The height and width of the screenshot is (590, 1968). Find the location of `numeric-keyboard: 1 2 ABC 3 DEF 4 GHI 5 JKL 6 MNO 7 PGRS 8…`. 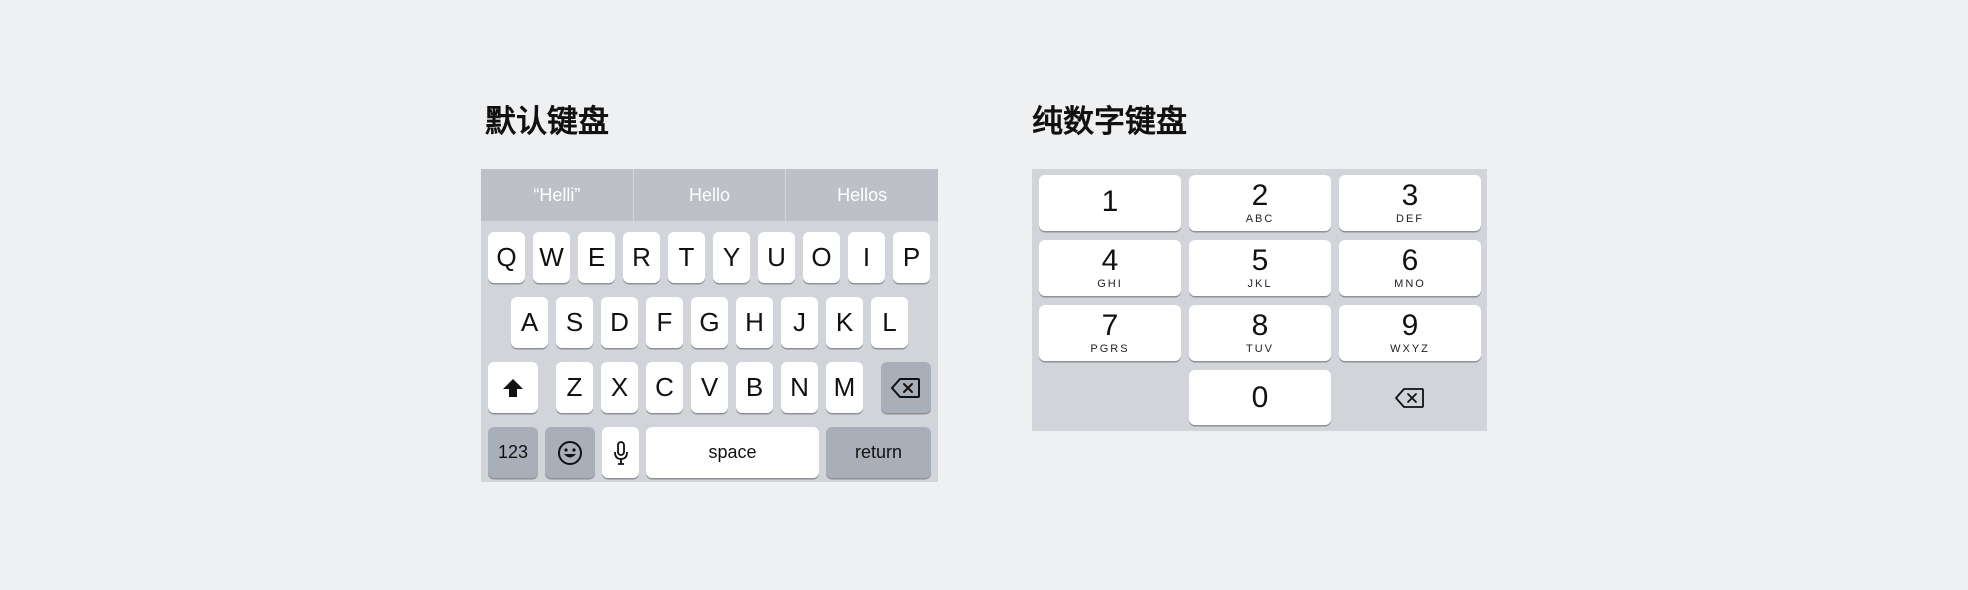

numeric-keyboard: 1 2 ABC 3 DEF 4 GHI 5 JKL 6 MNO 7 PGRS 8… is located at coordinates (1259, 300).